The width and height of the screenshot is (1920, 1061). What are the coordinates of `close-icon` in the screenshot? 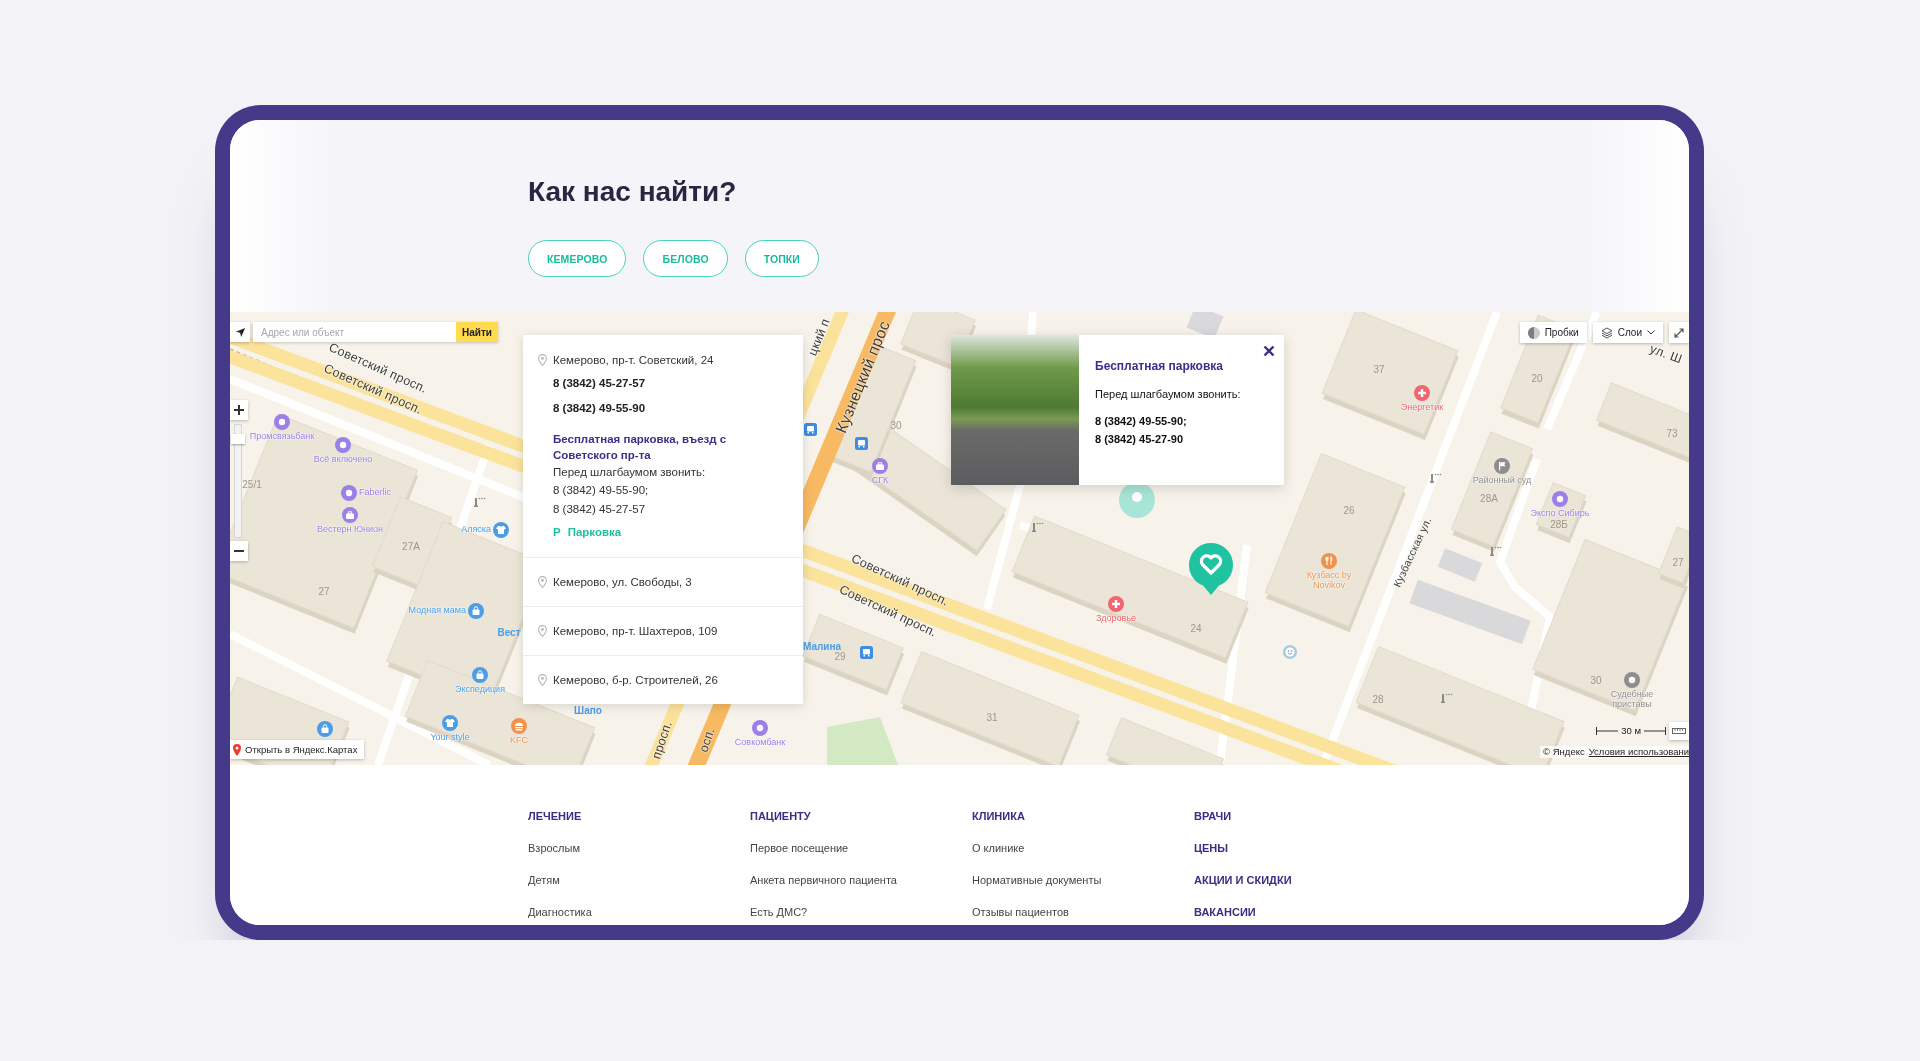 It's located at (1269, 351).